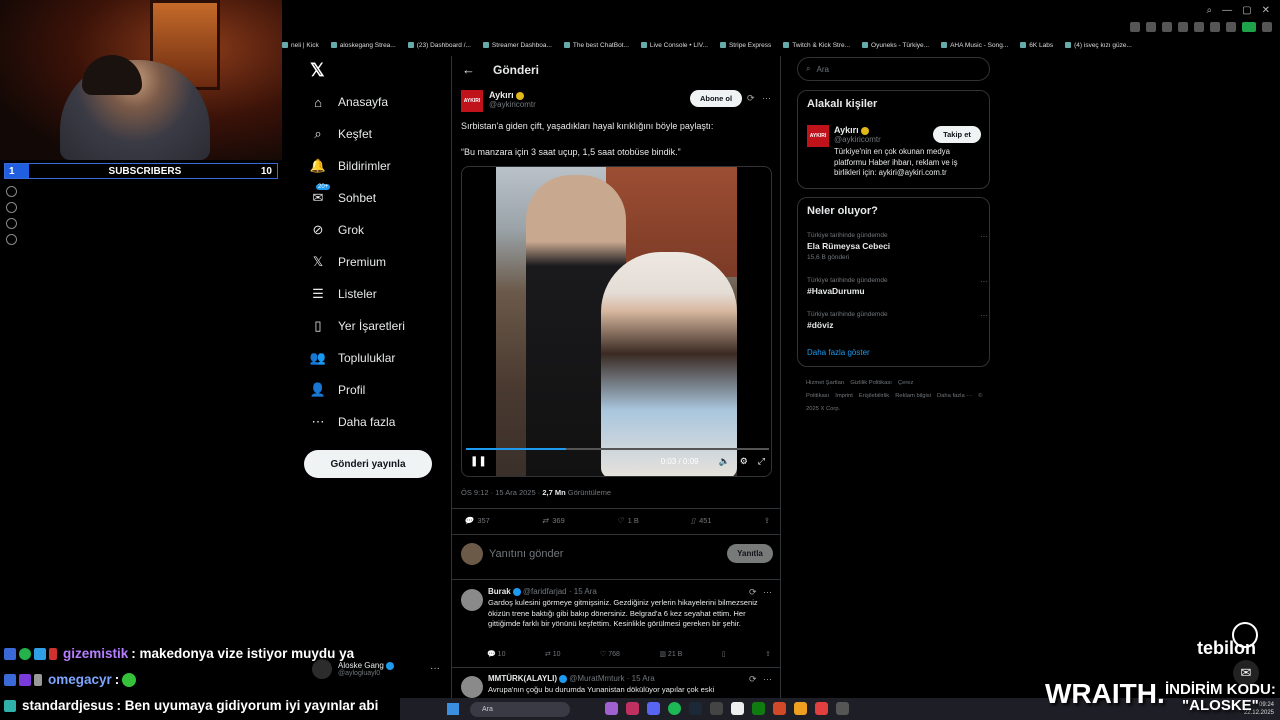 The image size is (1280, 720). I want to click on video-player: ❚❚ 0:03 / 0:09 🔈 ⚙ ⤢, so click(616, 321).